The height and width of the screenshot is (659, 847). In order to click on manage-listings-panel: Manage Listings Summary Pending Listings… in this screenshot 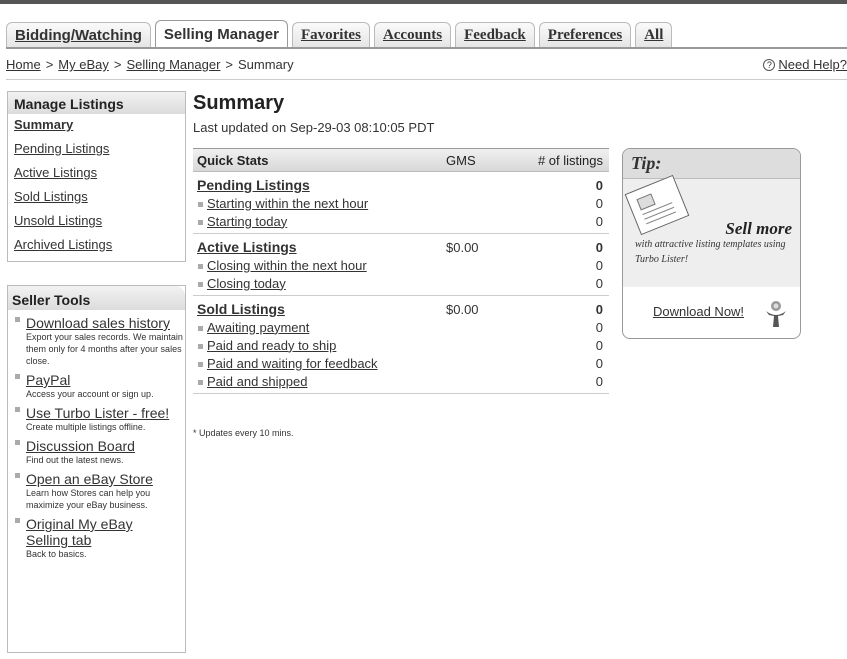, I will do `click(96, 176)`.